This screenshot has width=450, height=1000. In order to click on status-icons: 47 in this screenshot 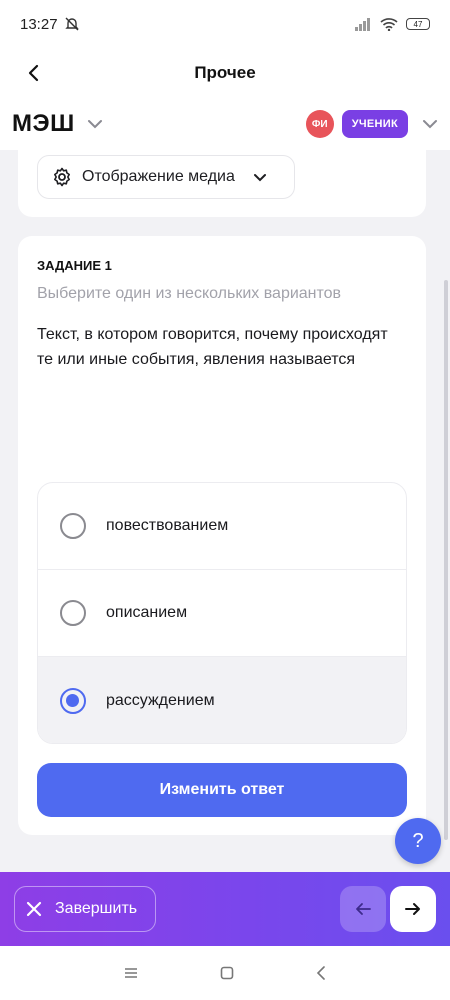, I will do `click(392, 24)`.